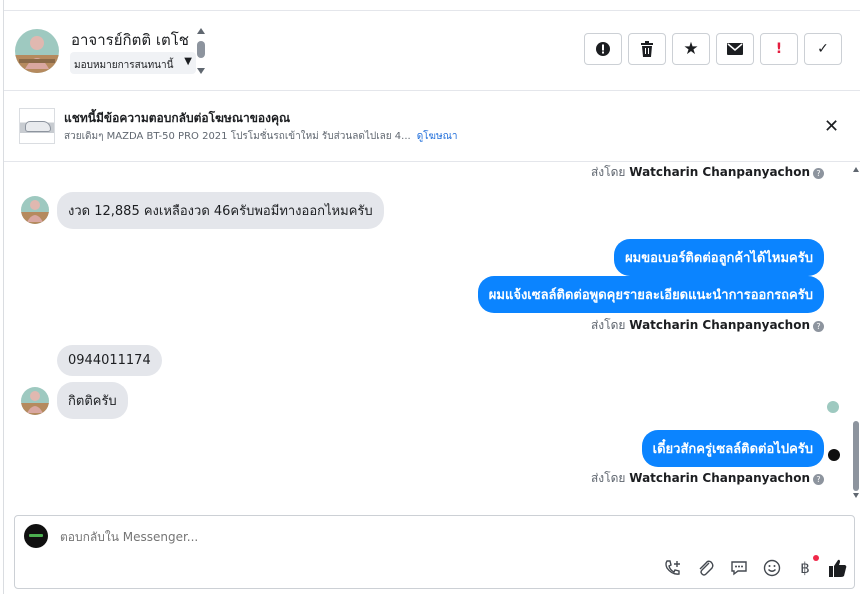 The height and width of the screenshot is (594, 860). I want to click on ad-banner-title: แชทนี้มีข้อความตอบกลับต่อโฆษณาของคุณ, so click(177, 118).